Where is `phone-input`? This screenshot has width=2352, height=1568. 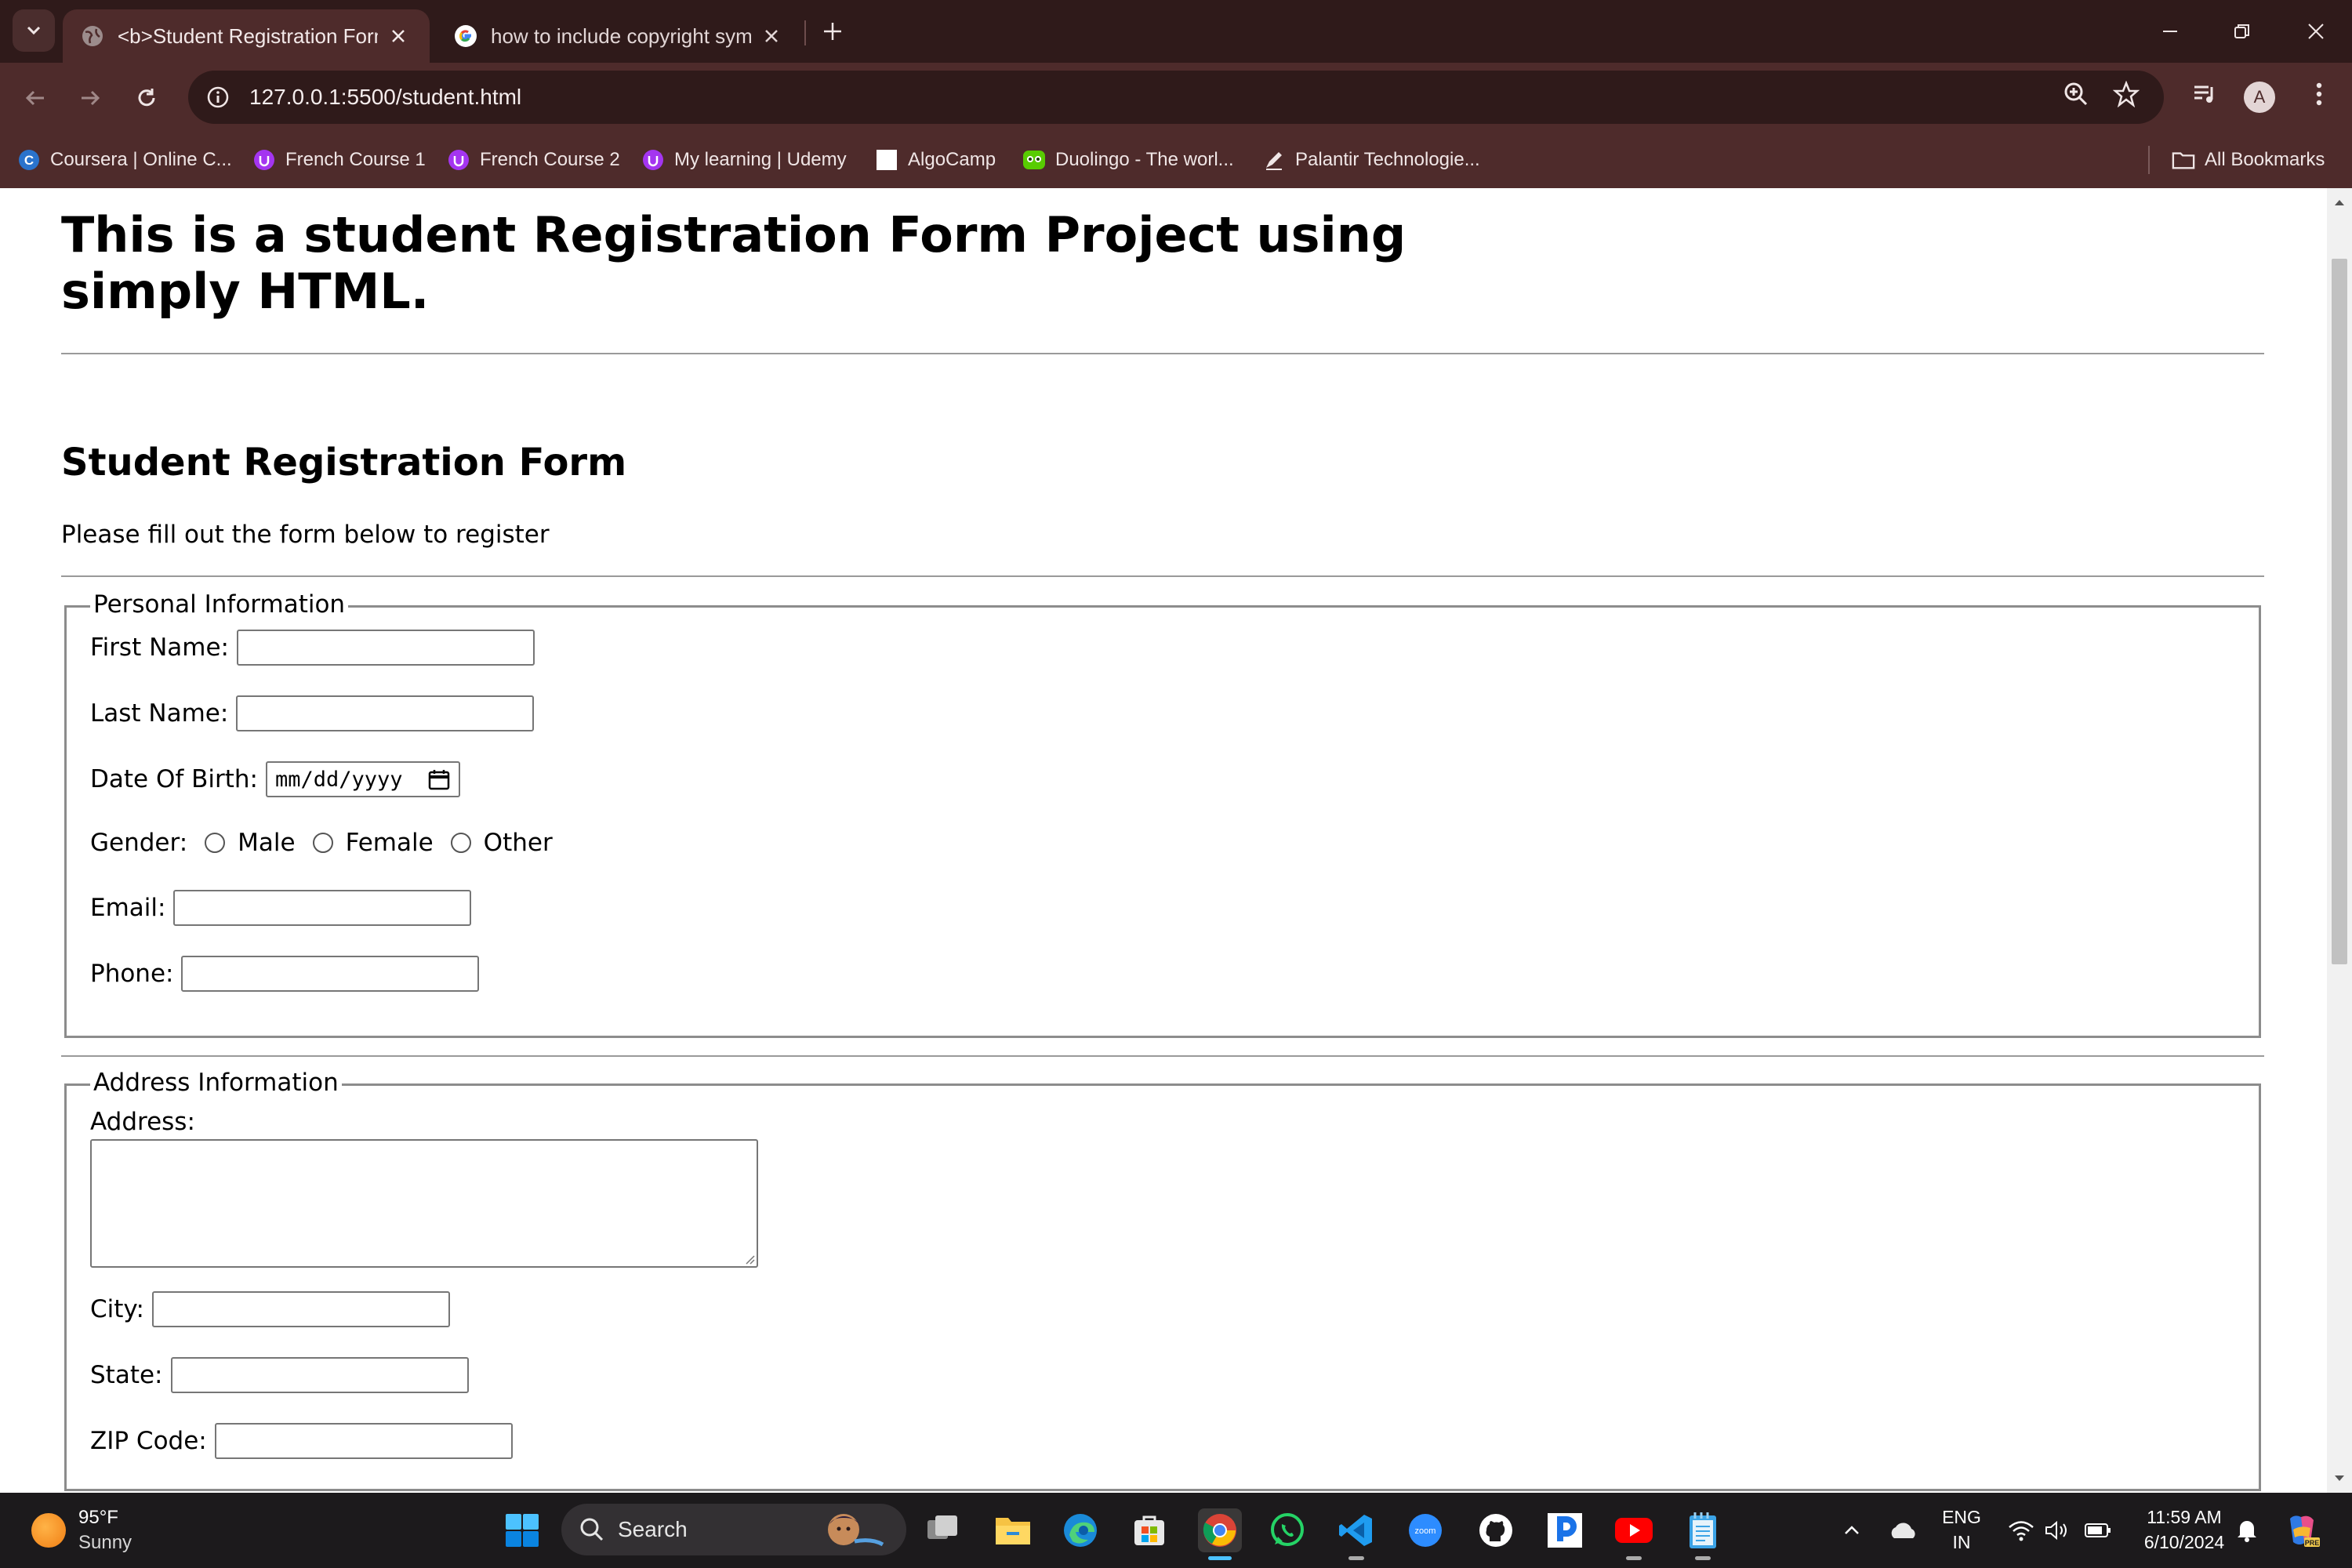
phone-input is located at coordinates (330, 974).